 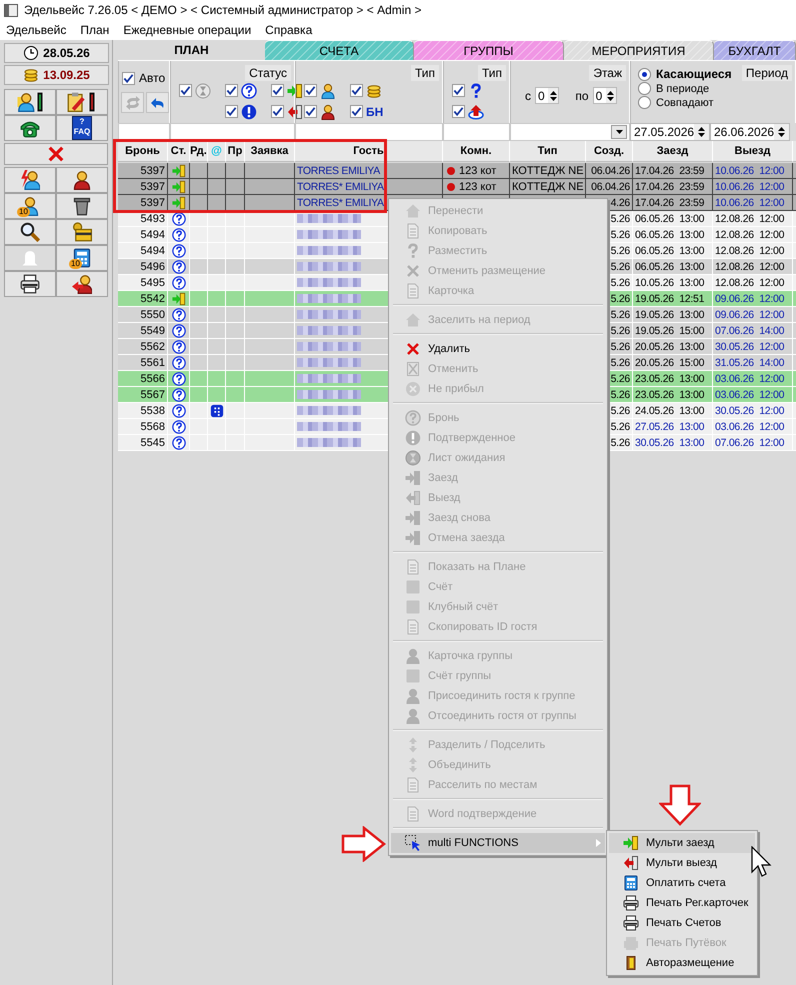 I want to click on option-label: Совпадают, so click(x=685, y=102).